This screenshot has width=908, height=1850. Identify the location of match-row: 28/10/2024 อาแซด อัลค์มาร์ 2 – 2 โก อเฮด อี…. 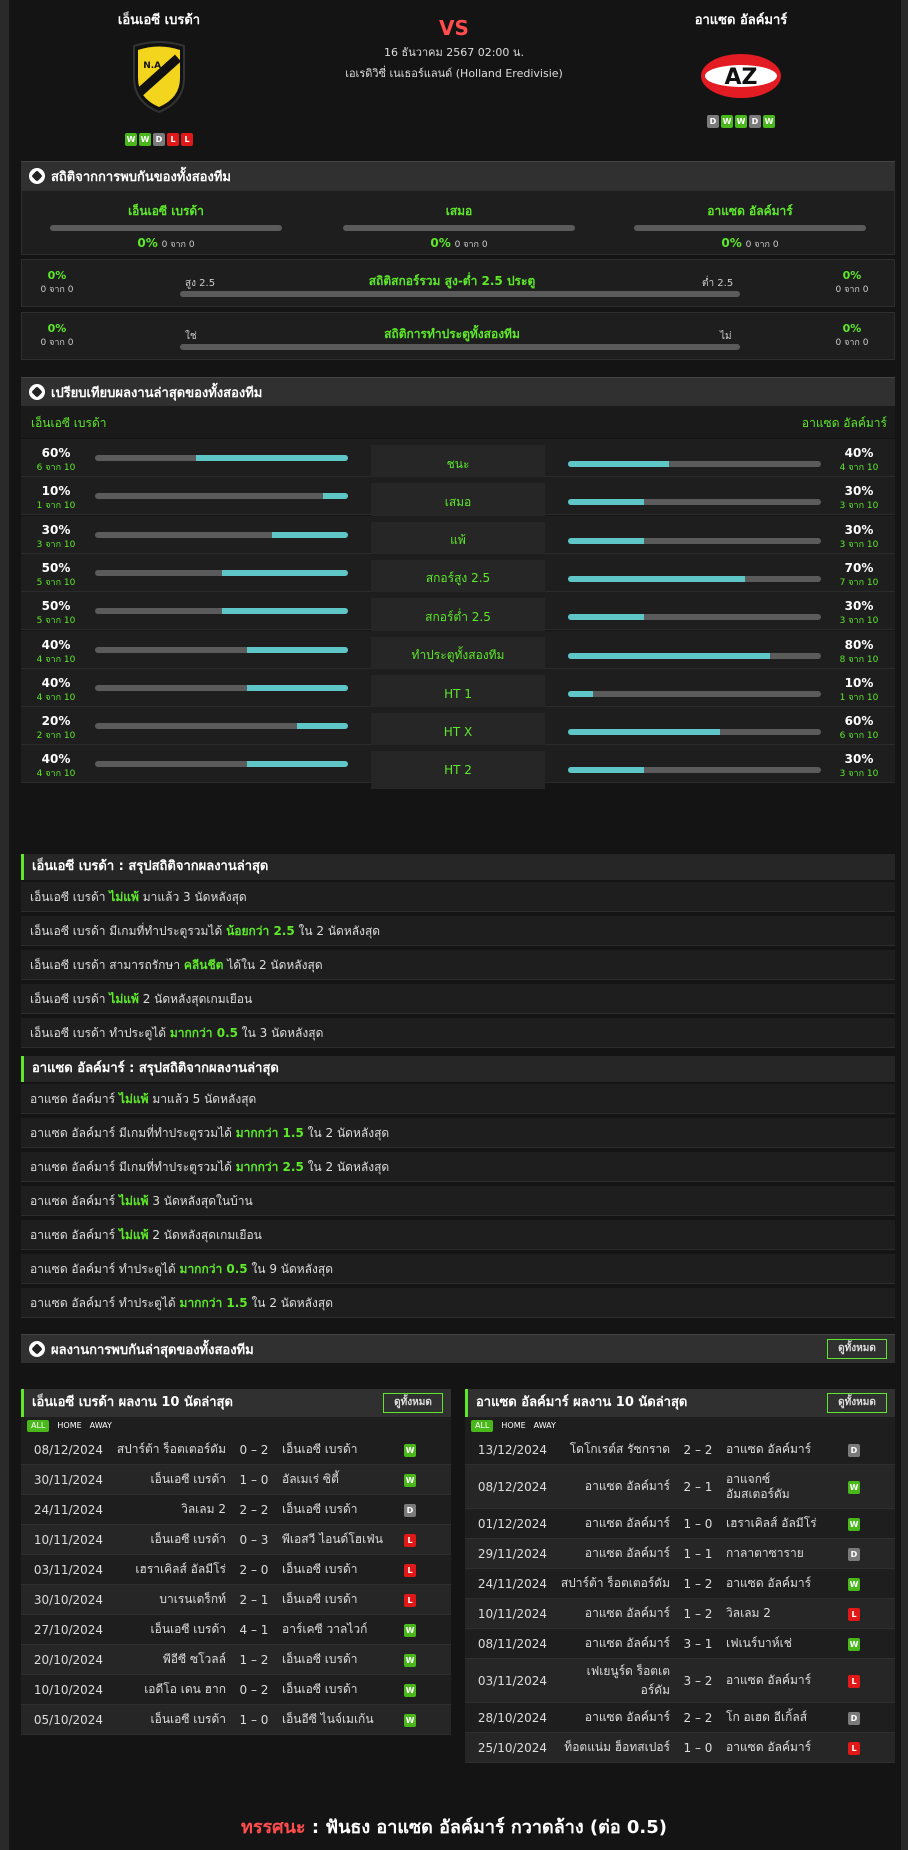
(680, 1718).